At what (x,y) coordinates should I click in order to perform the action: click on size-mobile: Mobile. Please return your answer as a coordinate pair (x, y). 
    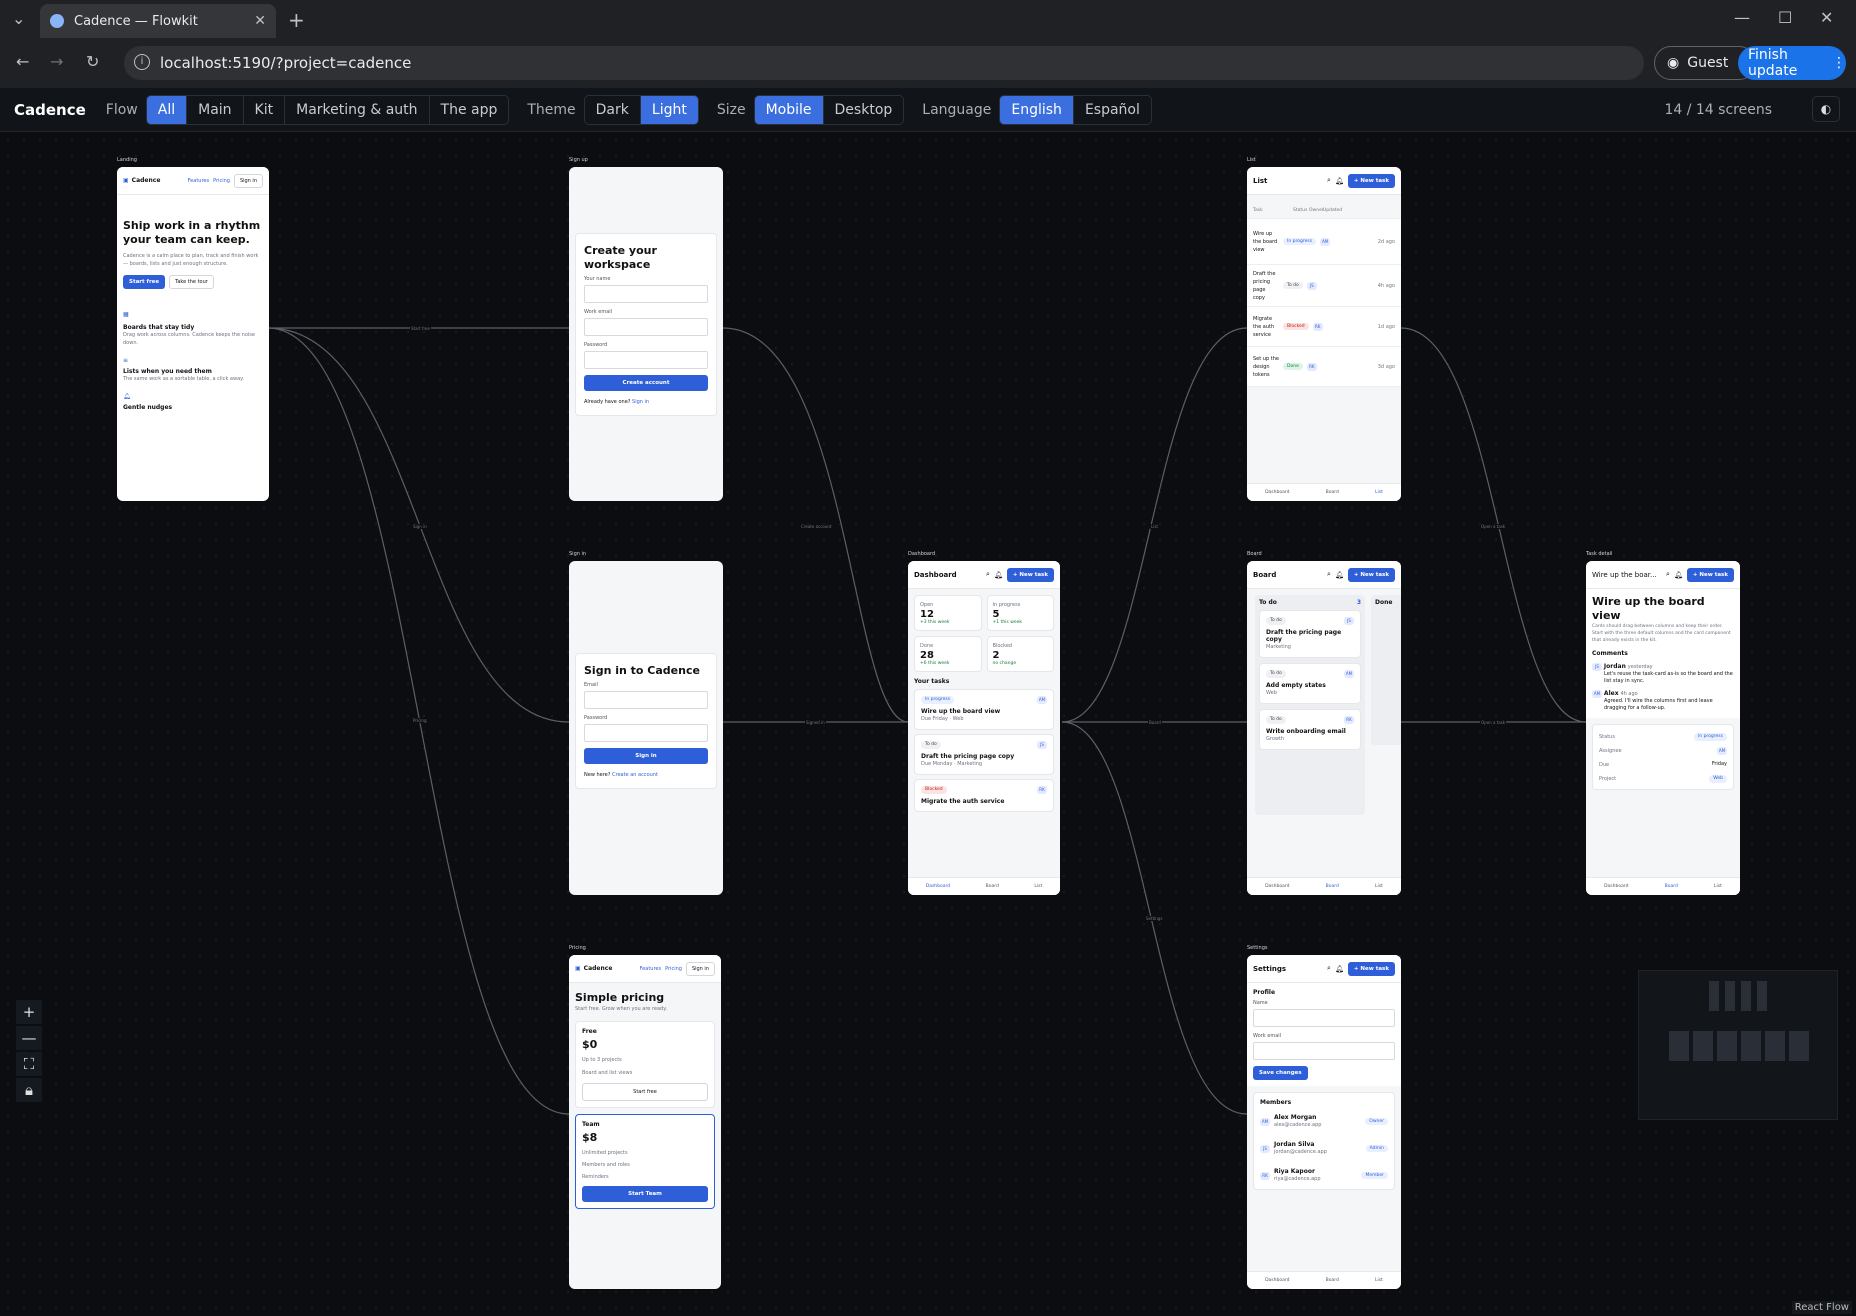
    Looking at the image, I should click on (789, 109).